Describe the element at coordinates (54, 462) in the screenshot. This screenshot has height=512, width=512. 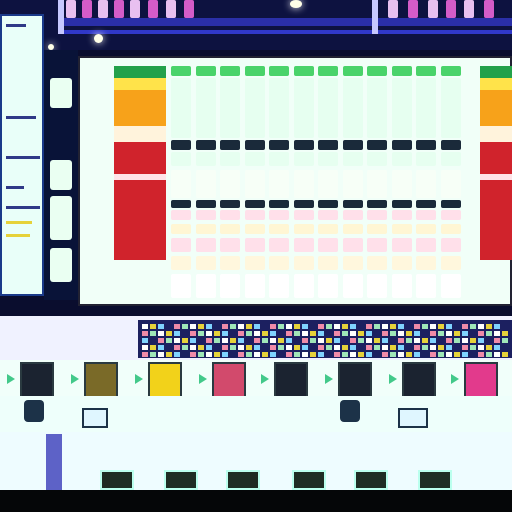
I see `scroll-handle` at that location.